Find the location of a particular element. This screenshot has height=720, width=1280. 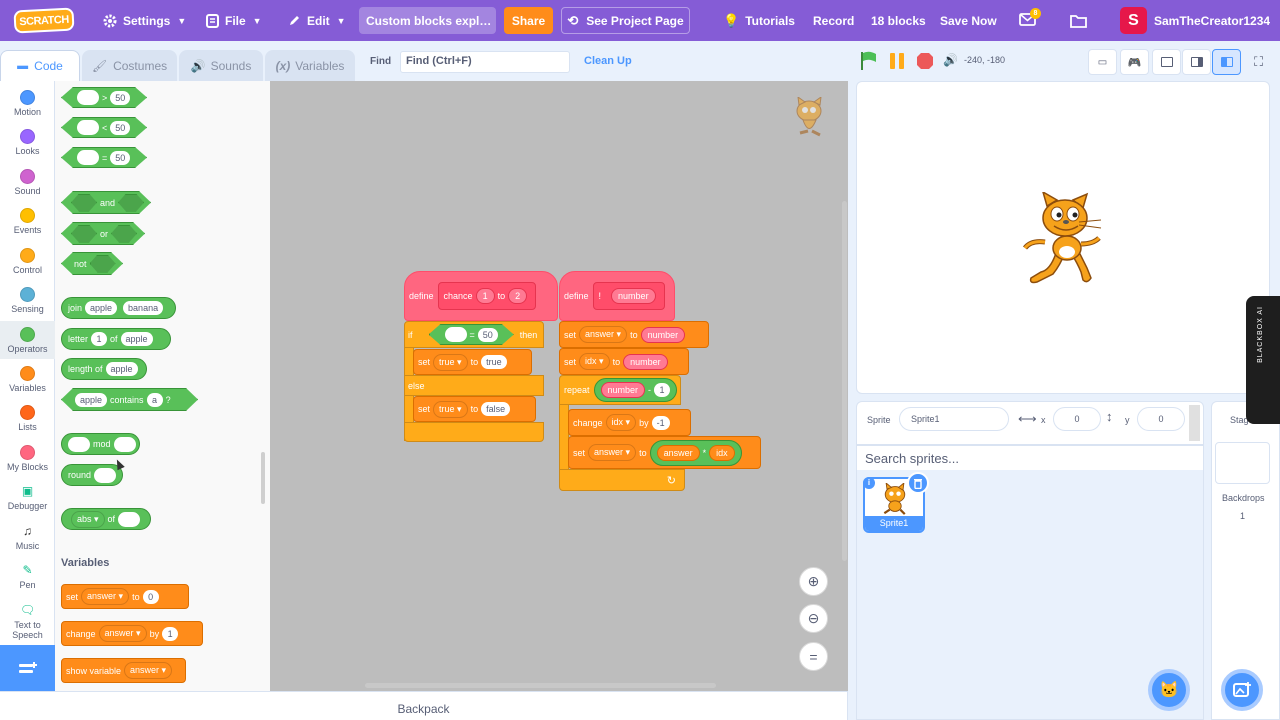

abs-of-block: absof is located at coordinates (106, 519).